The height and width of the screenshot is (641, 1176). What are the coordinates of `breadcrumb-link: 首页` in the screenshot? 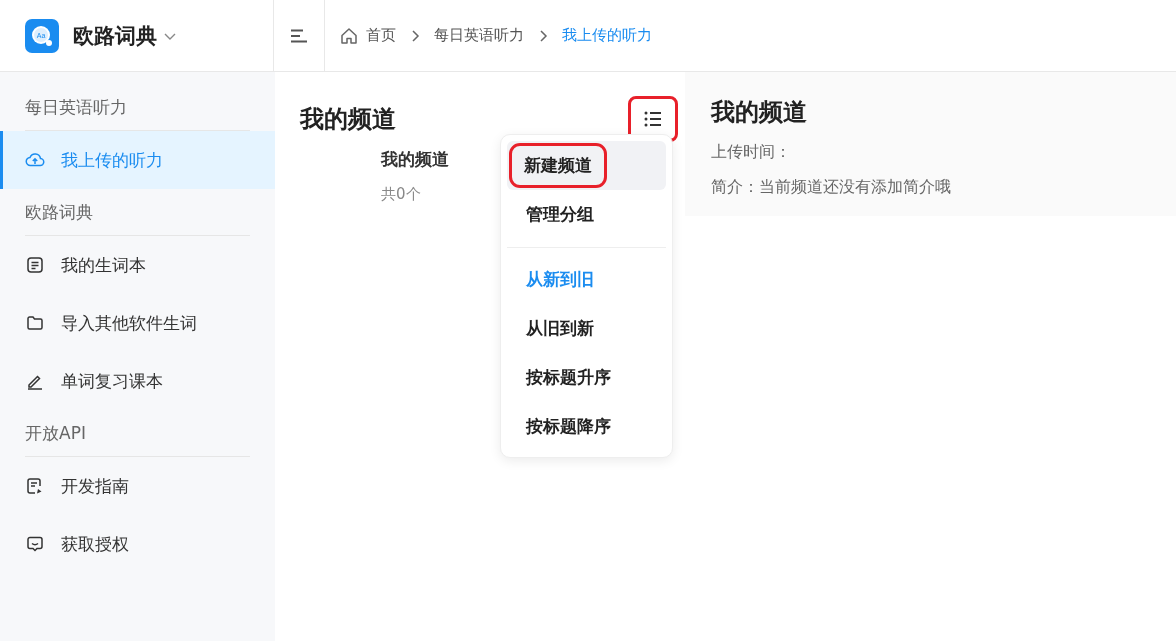 It's located at (381, 35).